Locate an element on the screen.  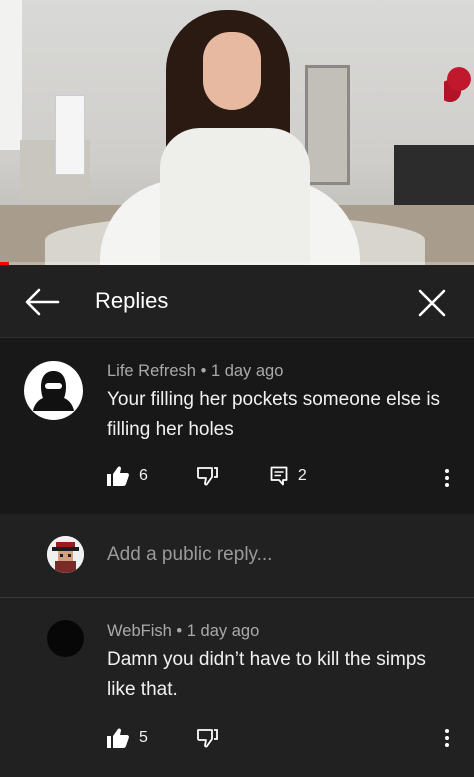
reply-input is located at coordinates (277, 555).